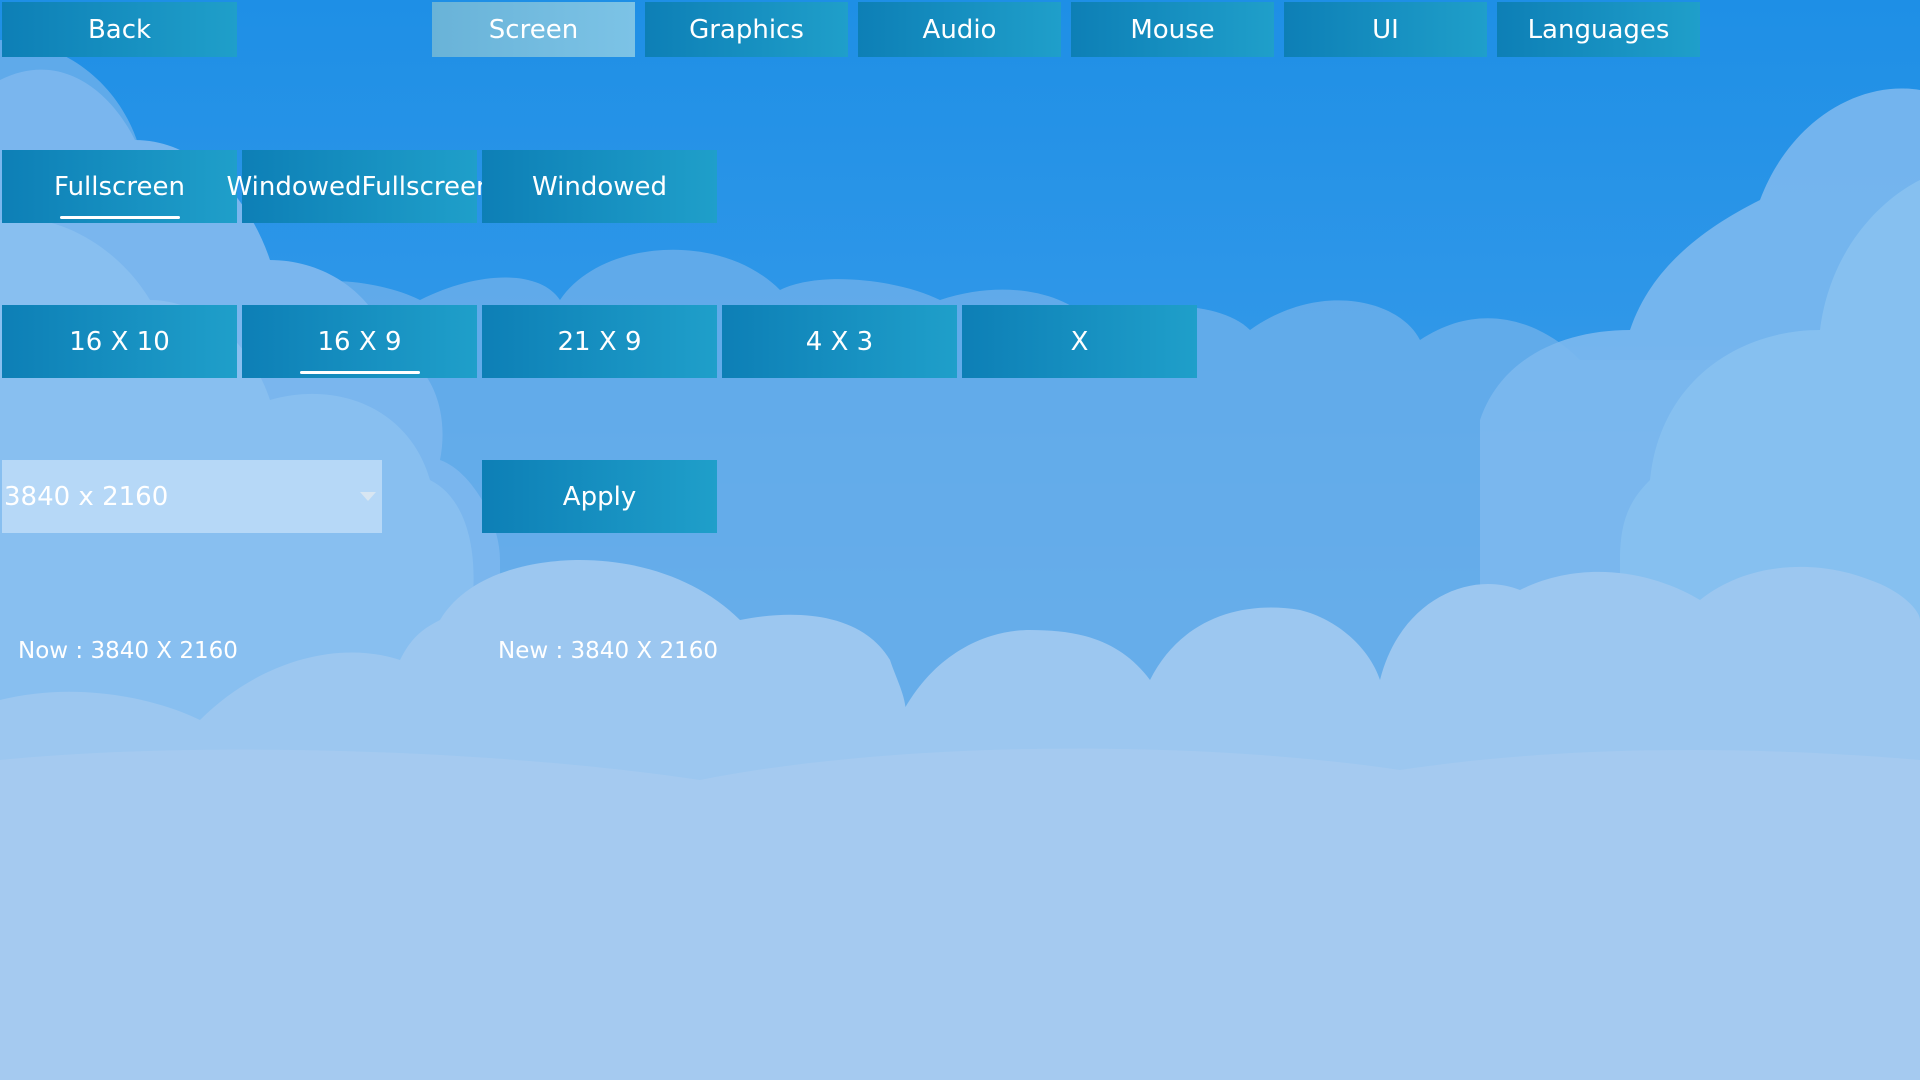 The height and width of the screenshot is (1080, 1920). I want to click on display-mode-windowed-fullscreen-button: WindowedFullscreen, so click(359, 186).